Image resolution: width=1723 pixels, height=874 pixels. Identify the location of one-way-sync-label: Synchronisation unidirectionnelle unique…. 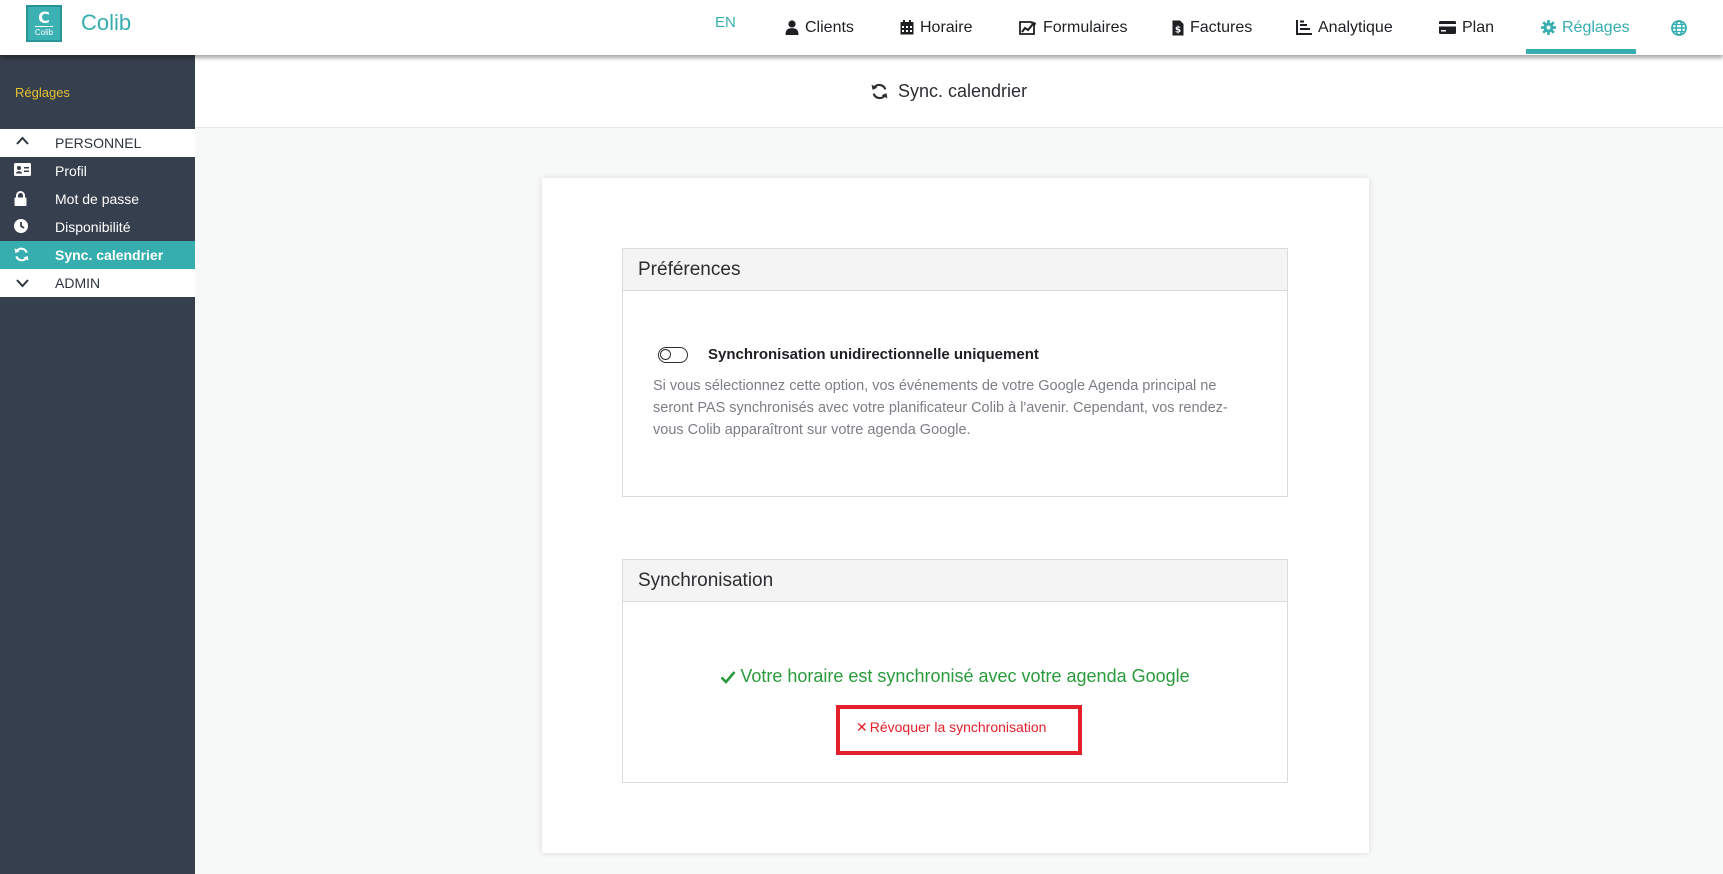
(873, 354).